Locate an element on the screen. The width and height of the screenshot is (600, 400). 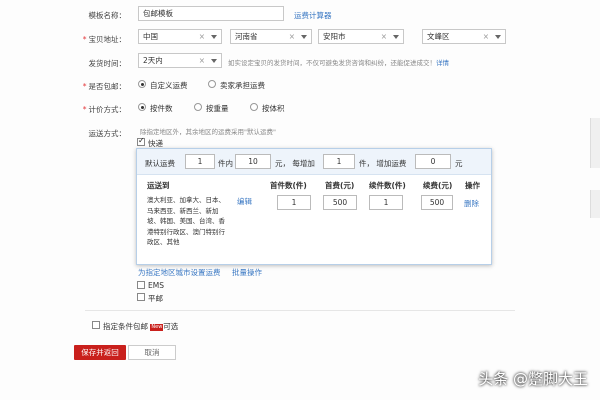
city-value: 安阳市 is located at coordinates (334, 36).